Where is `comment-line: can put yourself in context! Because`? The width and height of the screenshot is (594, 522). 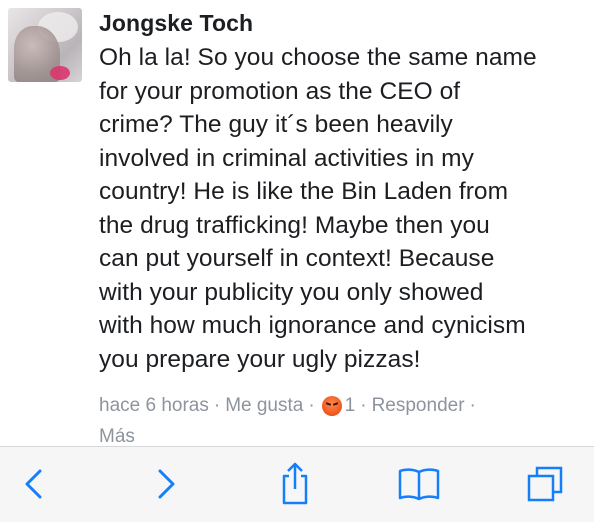
comment-line: can put yourself in context! Because is located at coordinates (297, 258).